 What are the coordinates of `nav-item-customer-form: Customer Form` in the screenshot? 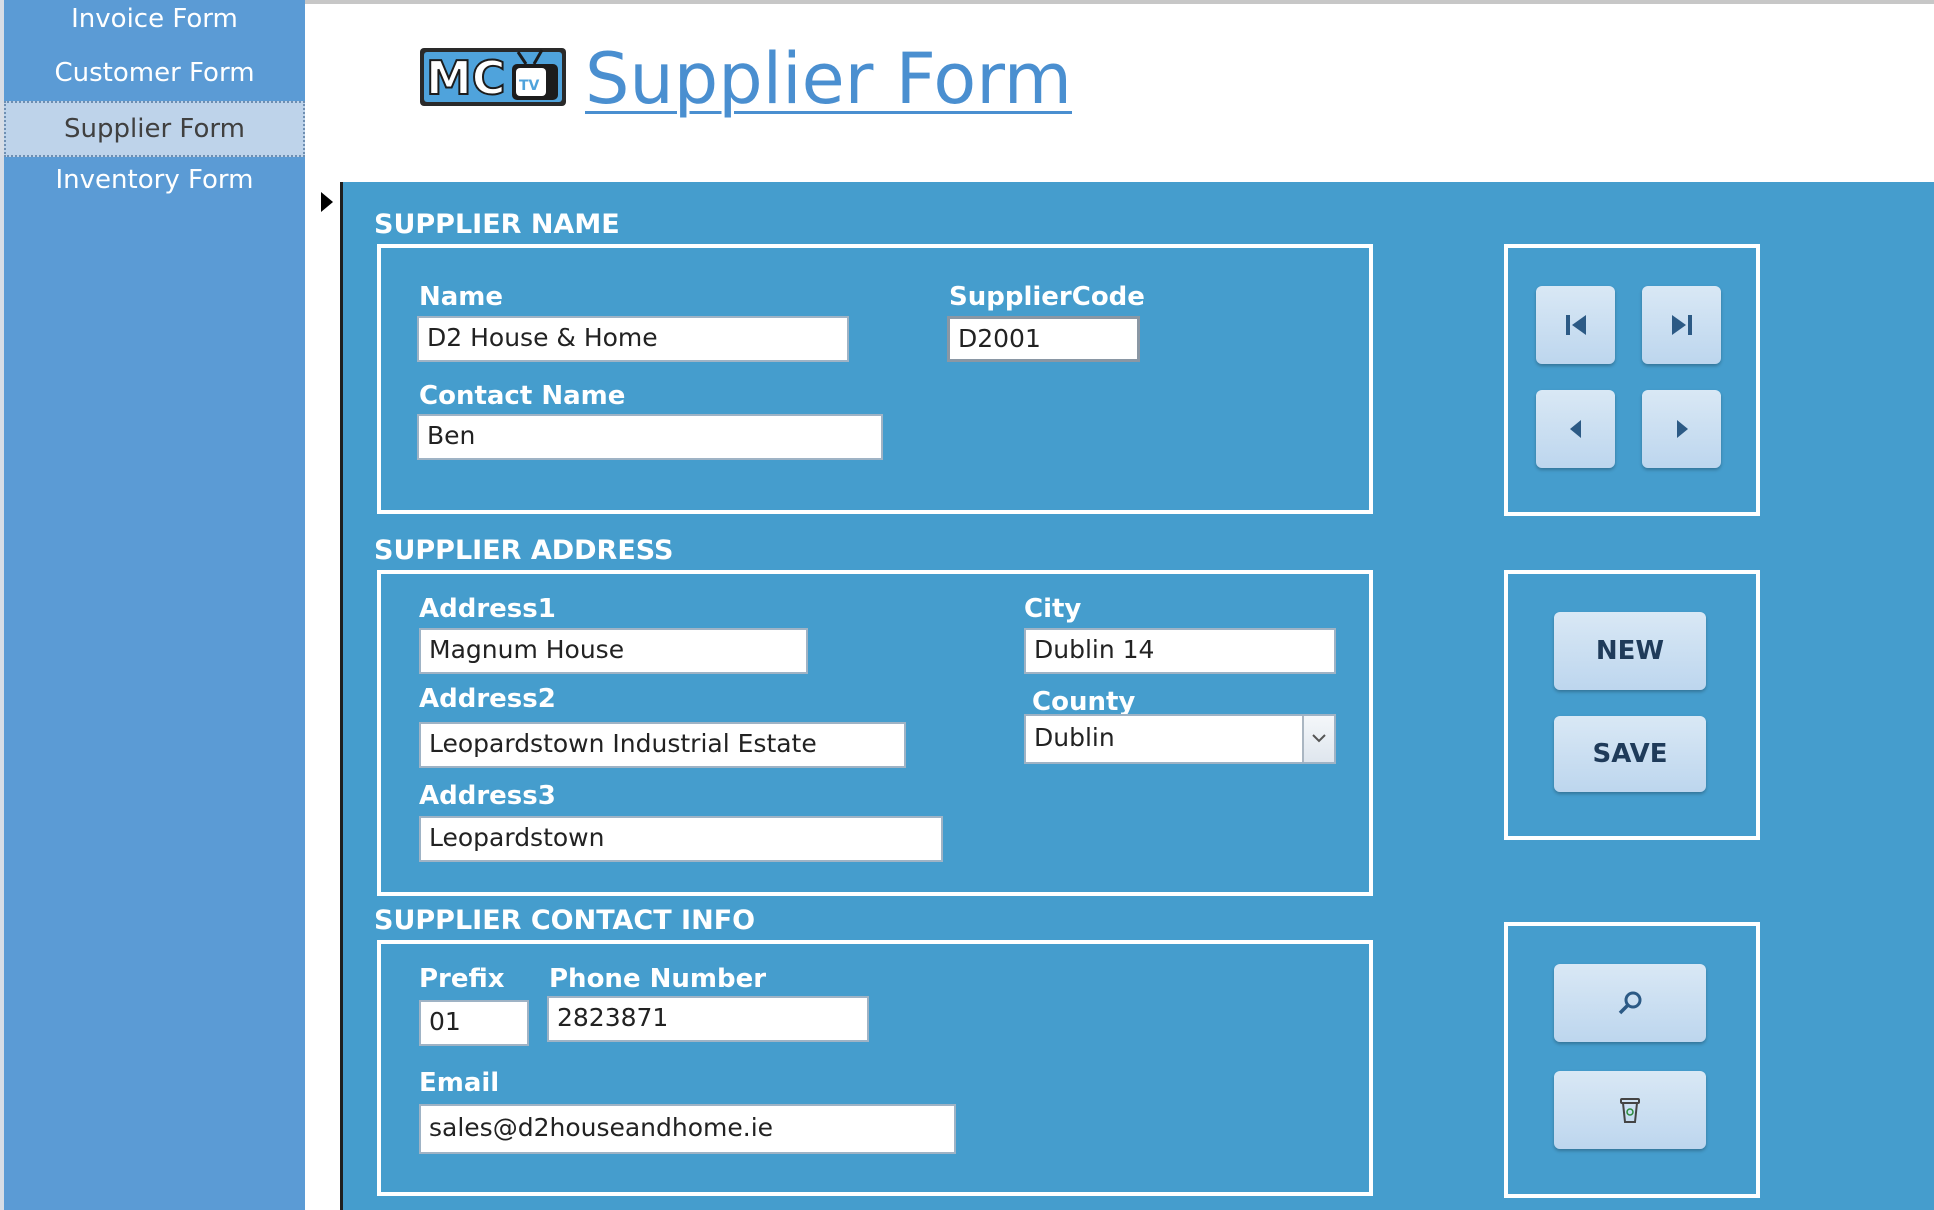 It's located at (154, 73).